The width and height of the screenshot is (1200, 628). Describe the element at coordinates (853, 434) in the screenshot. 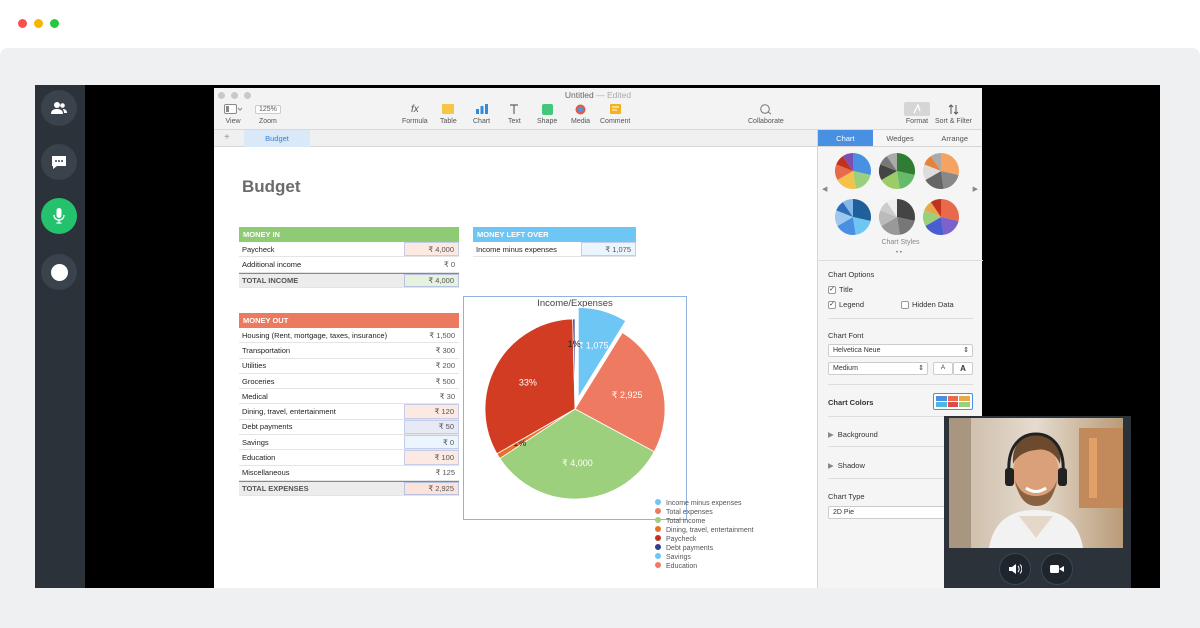

I see `background-disclosure: ▶ Background` at that location.